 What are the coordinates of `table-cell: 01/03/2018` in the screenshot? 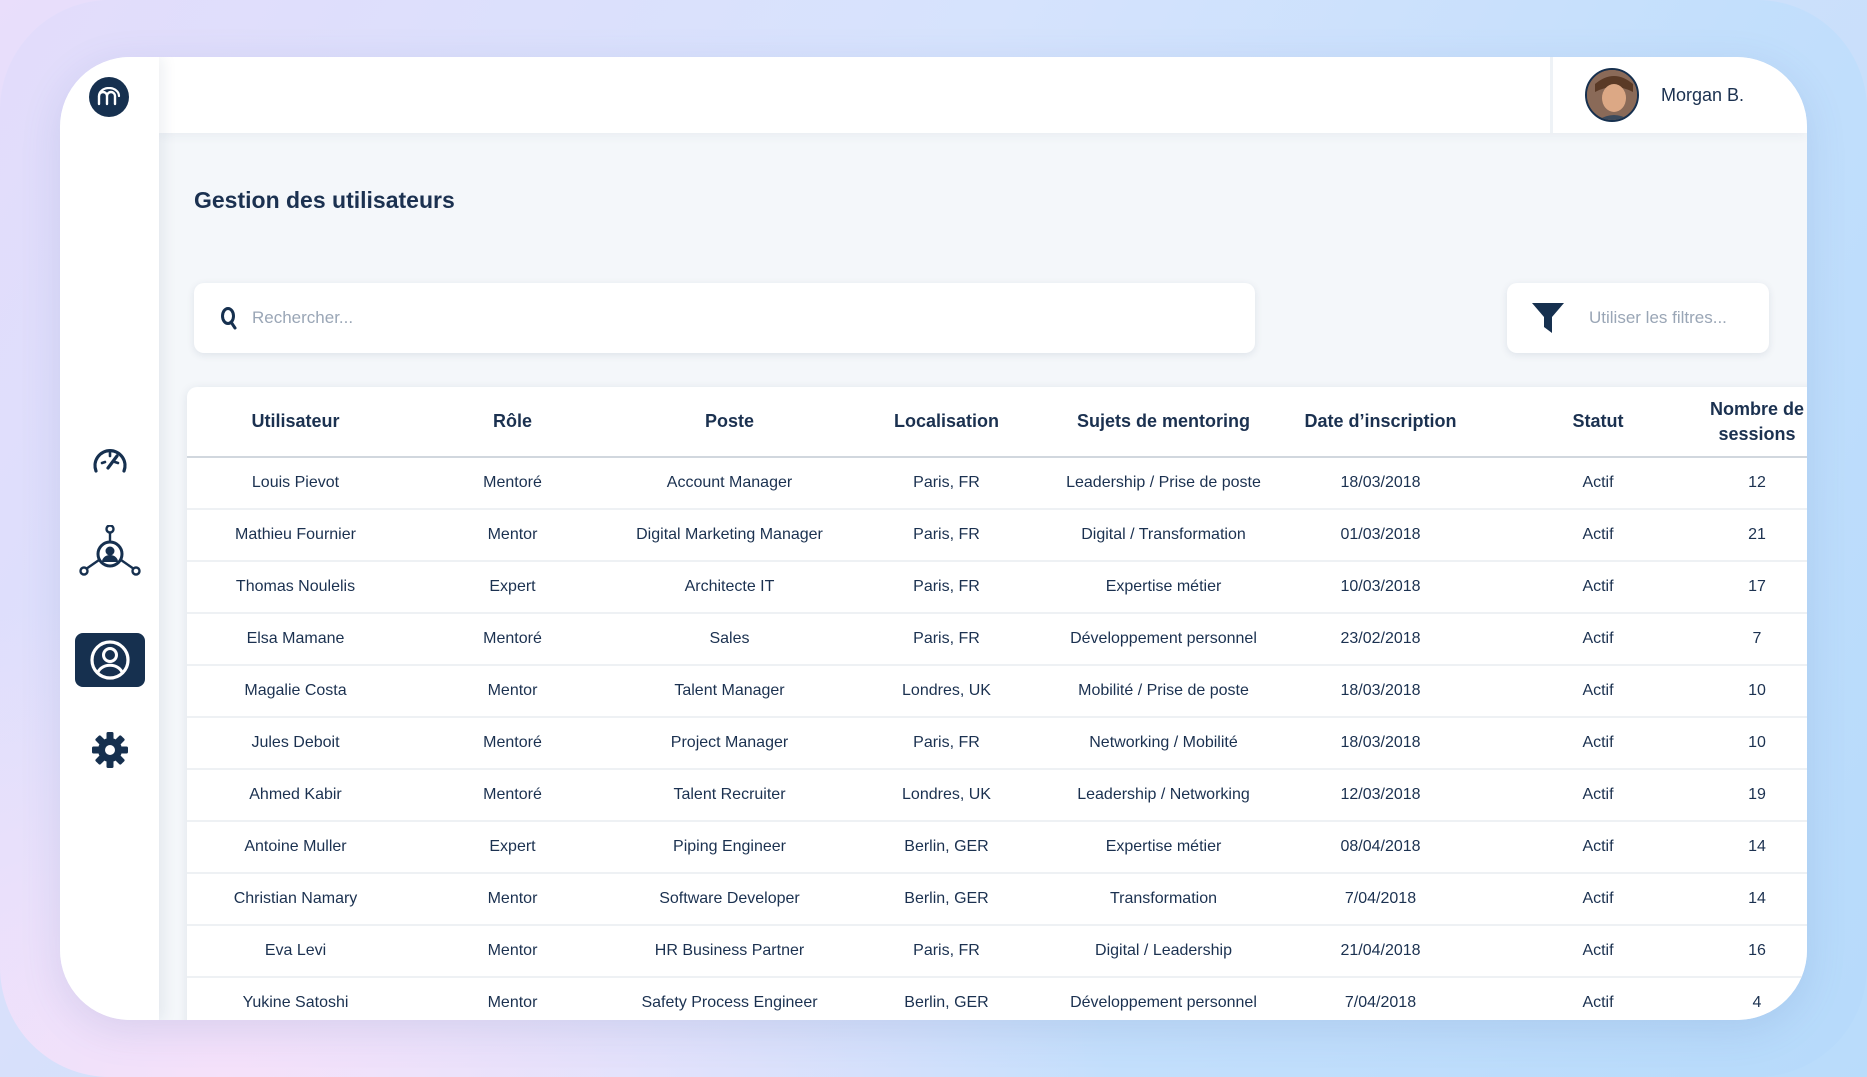 It's located at (1380, 535).